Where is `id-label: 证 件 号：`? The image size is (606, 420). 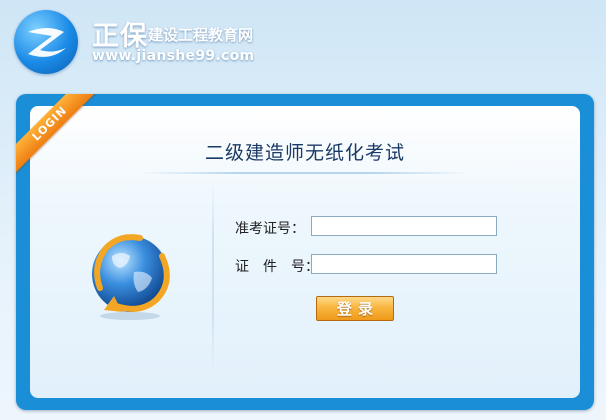 id-label: 证 件 号： is located at coordinates (277, 267).